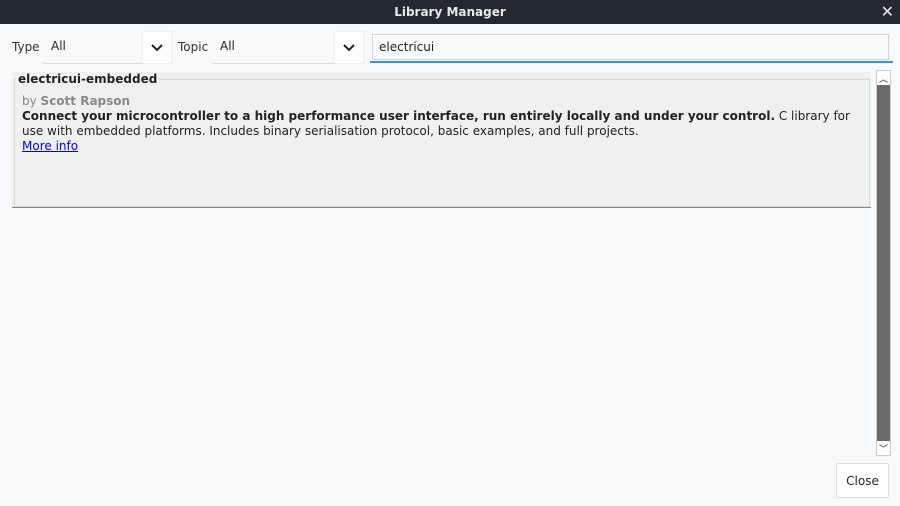 This screenshot has width=900, height=506. I want to click on title-bar: Library Manager ✕, so click(450, 12).